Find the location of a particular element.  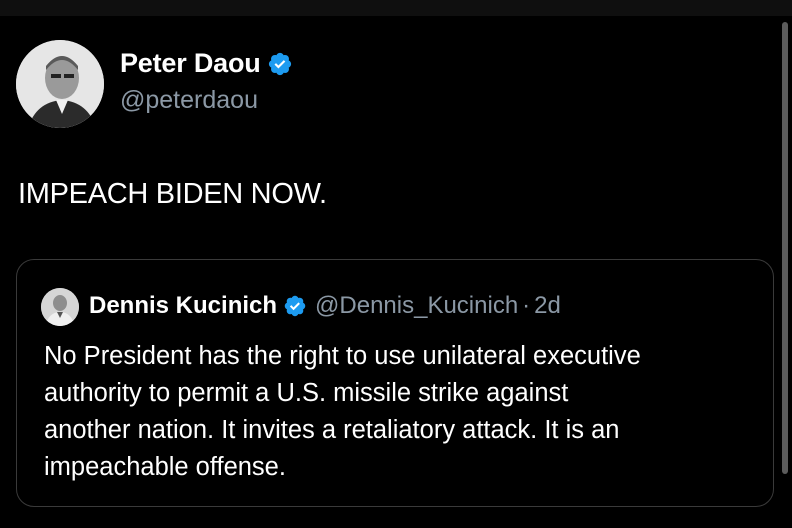

author-avatar is located at coordinates (60, 84).